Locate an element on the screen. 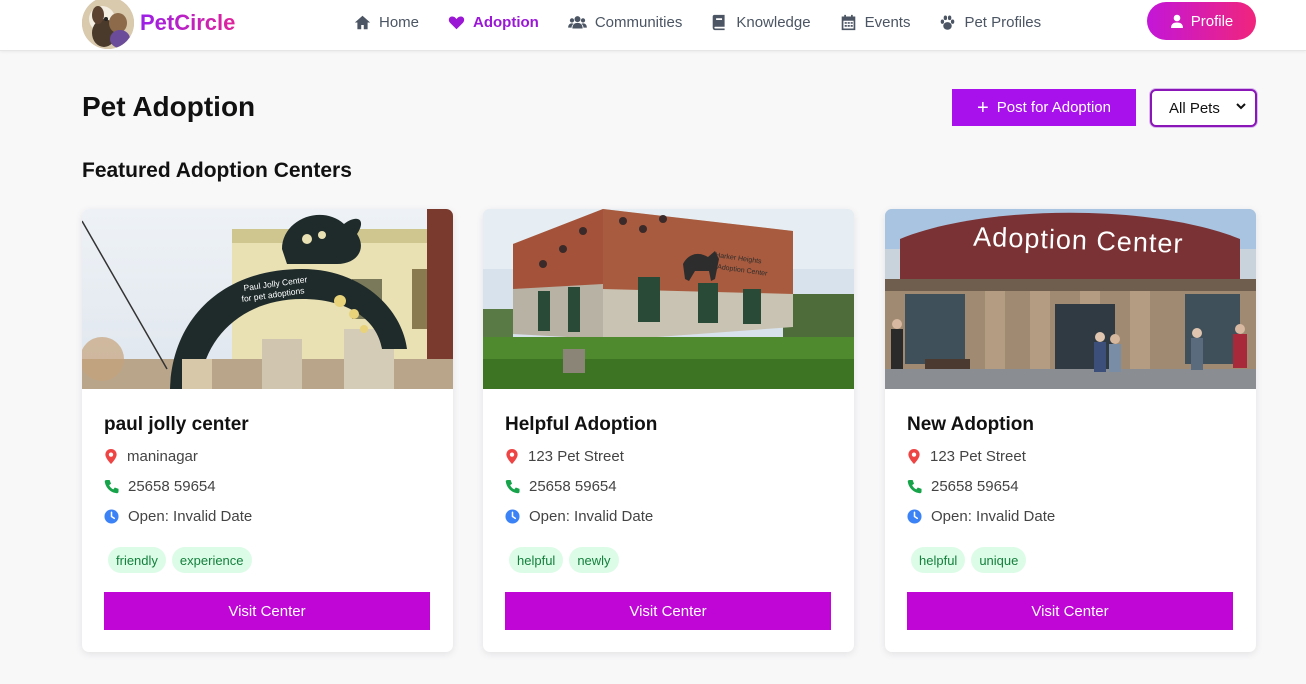 The height and width of the screenshot is (684, 1306). heart-icon is located at coordinates (456, 22).